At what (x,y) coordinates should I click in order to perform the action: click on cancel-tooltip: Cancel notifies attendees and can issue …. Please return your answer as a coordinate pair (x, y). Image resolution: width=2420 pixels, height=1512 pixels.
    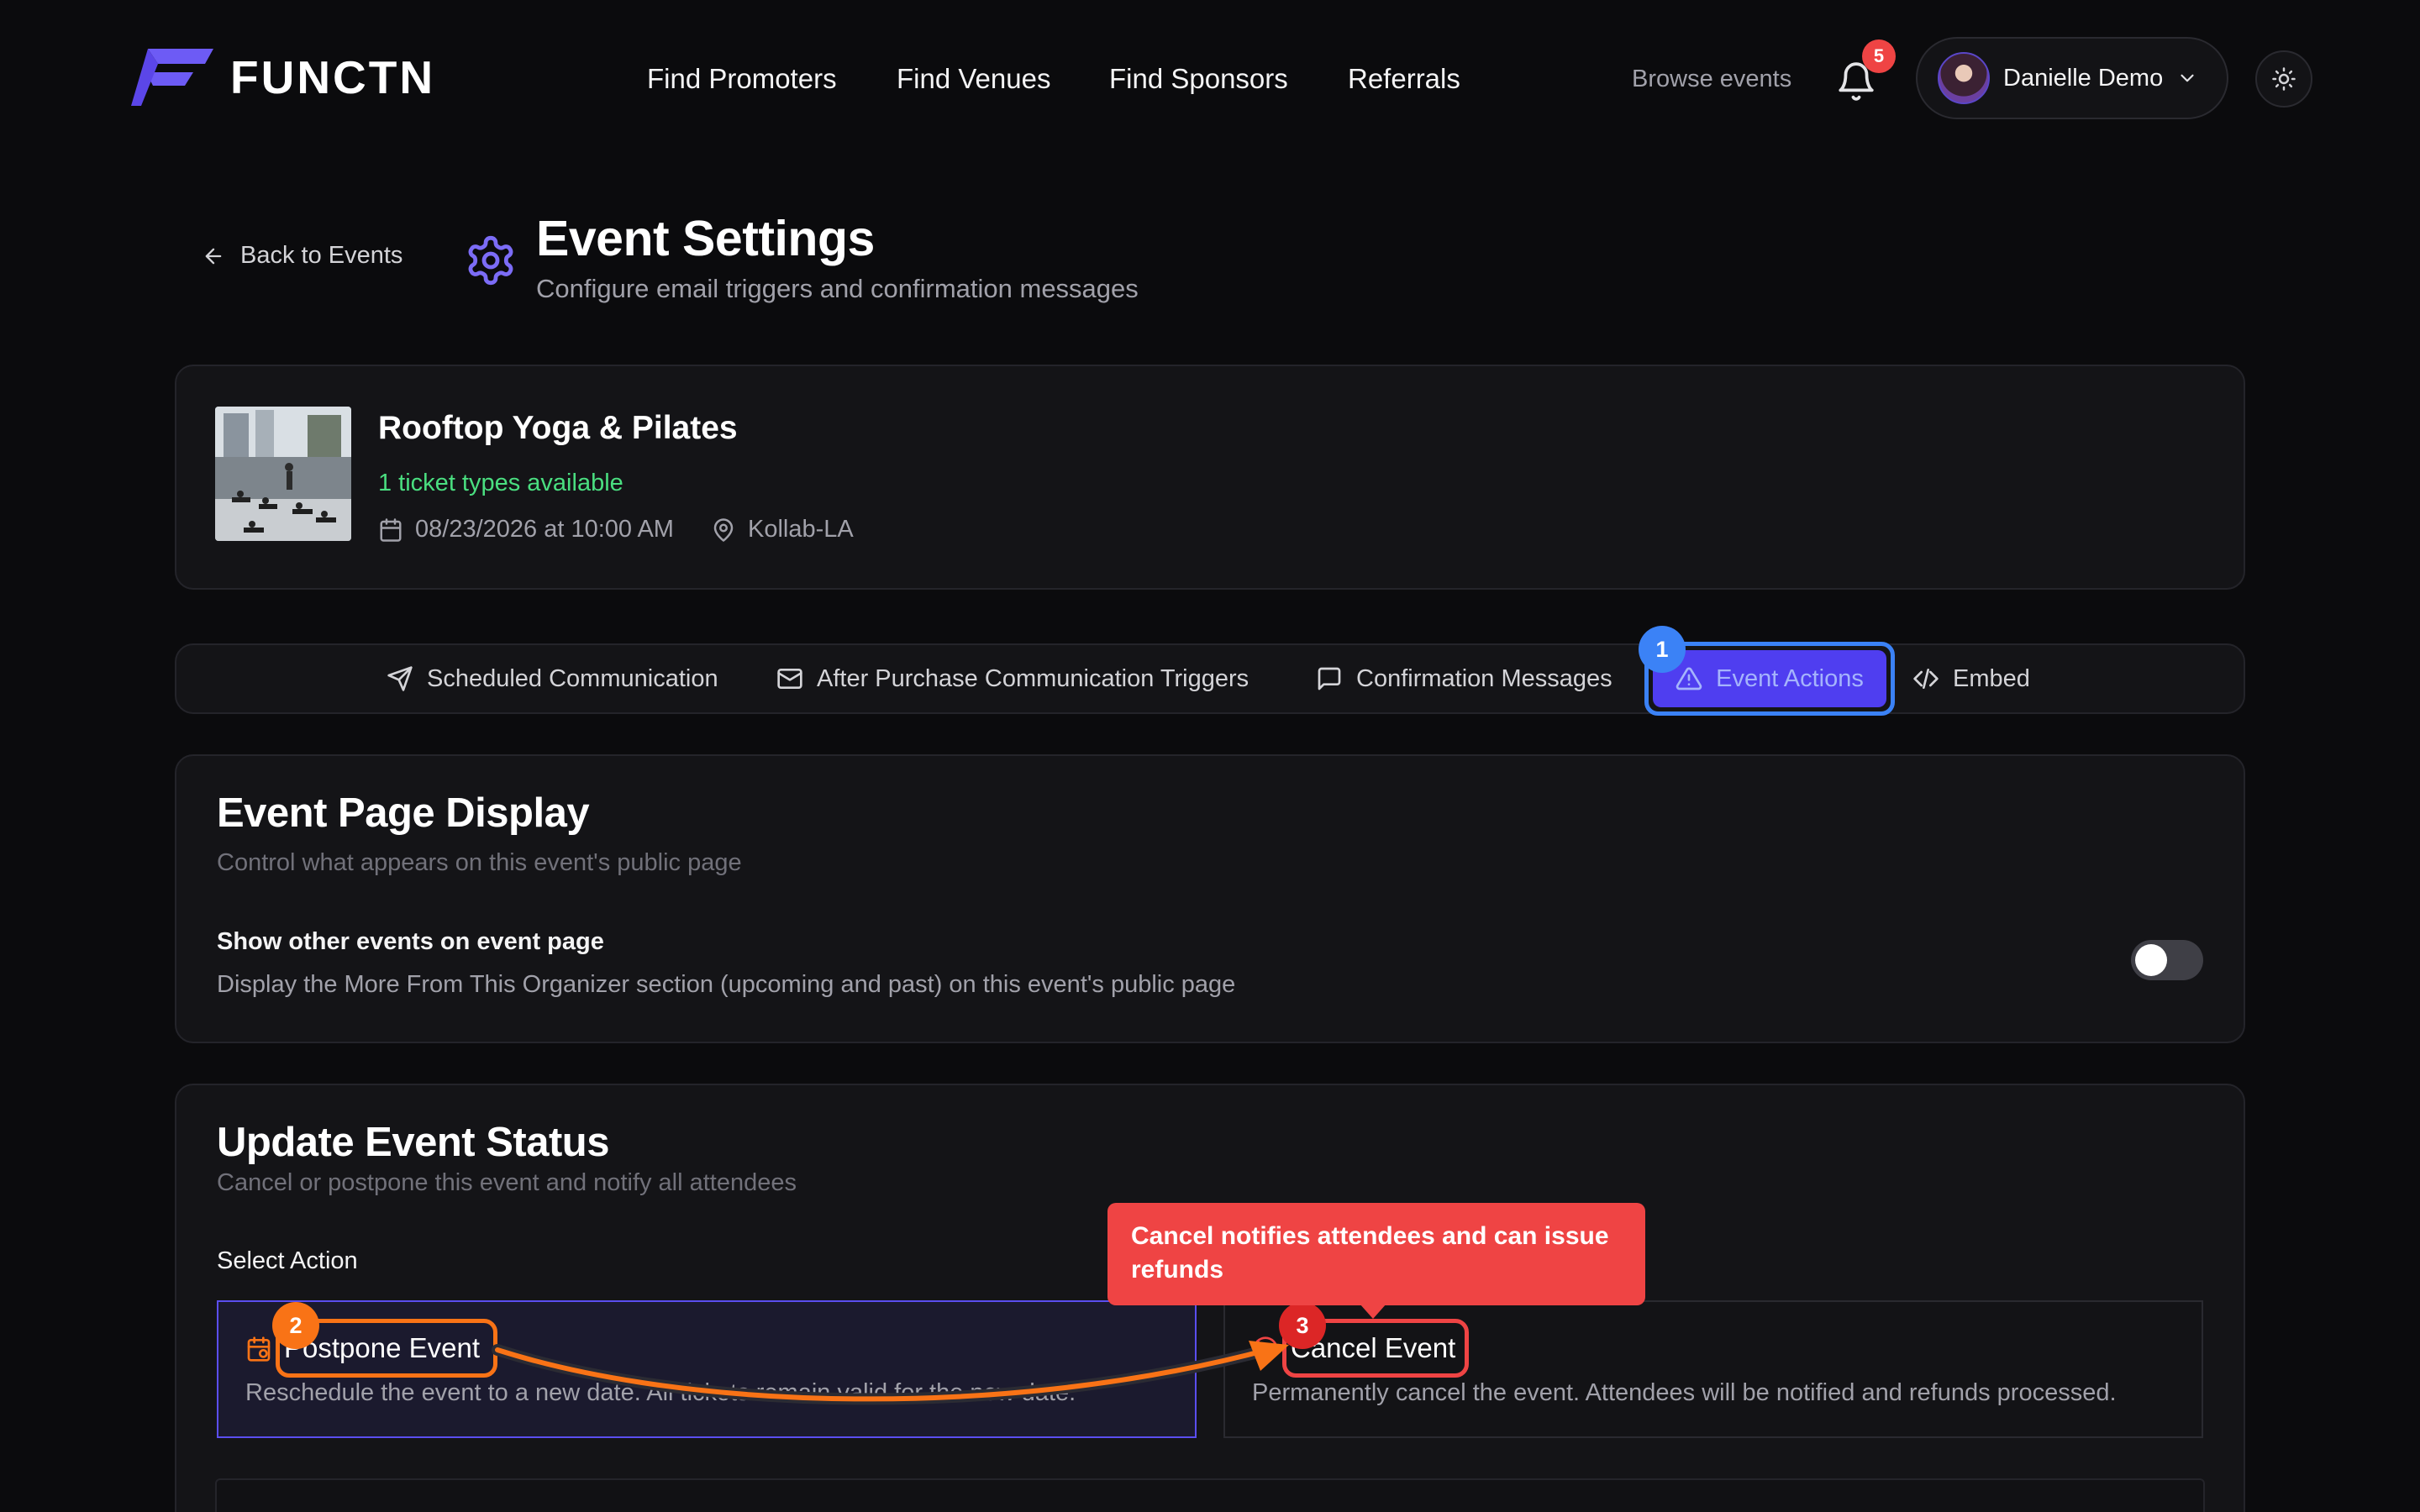
    Looking at the image, I should click on (1376, 1254).